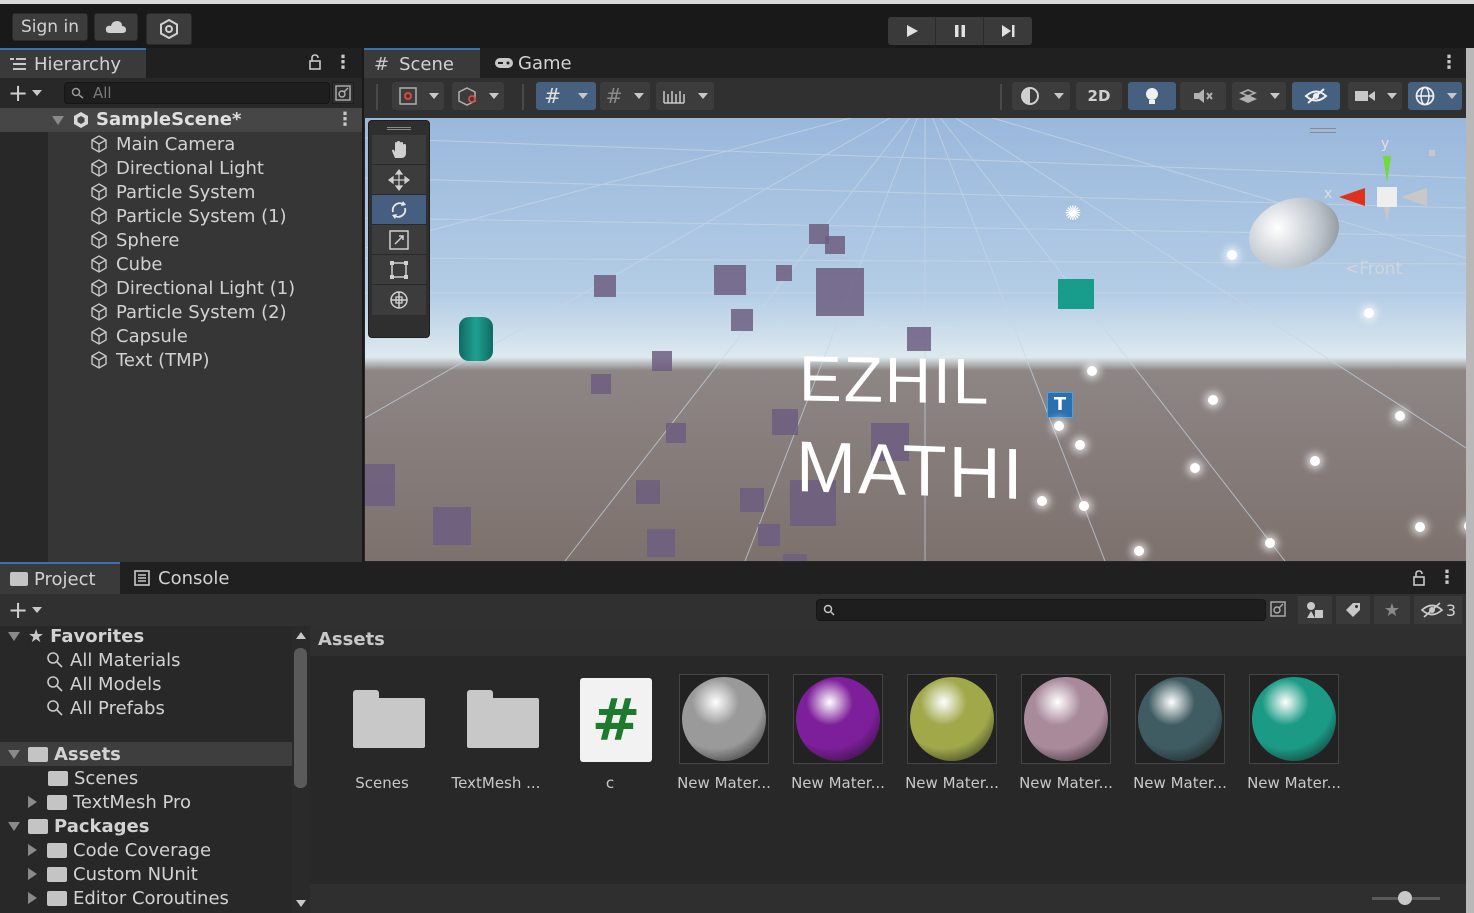 This screenshot has width=1474, height=913. What do you see at coordinates (1438, 610) in the screenshot?
I see `hidden-packages-button: 3` at bounding box center [1438, 610].